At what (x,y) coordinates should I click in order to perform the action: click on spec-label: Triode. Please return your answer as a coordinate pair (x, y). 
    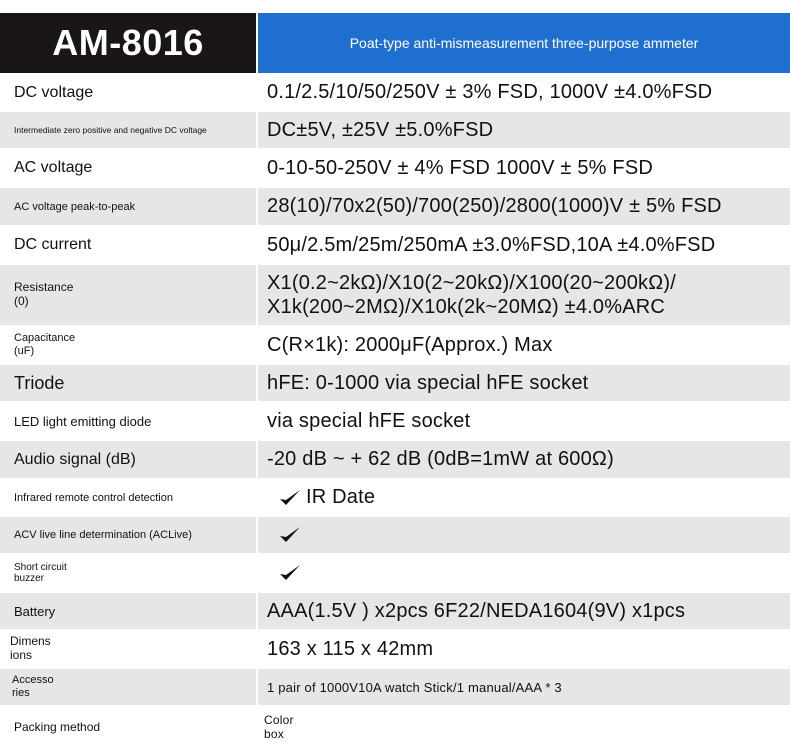
    Looking at the image, I should click on (128, 383).